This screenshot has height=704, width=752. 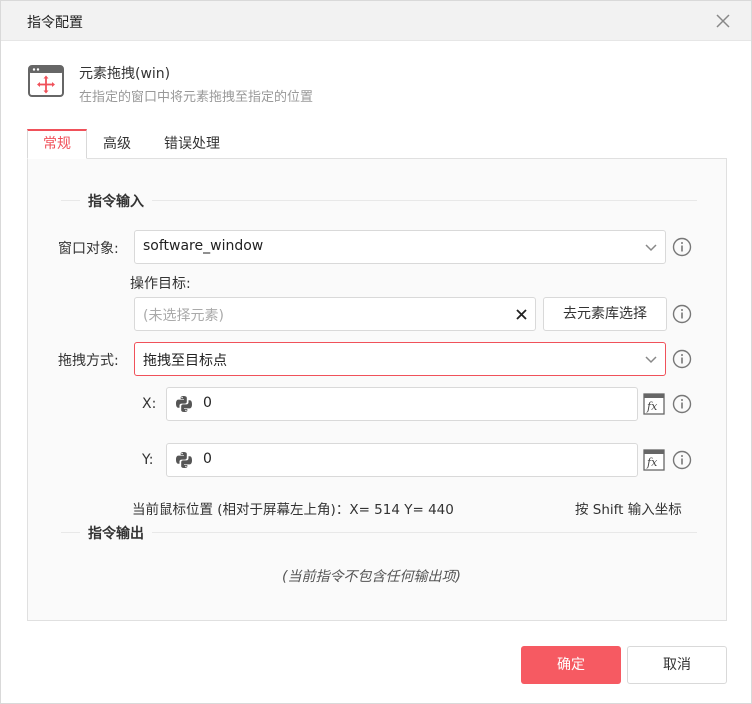 I want to click on operation-target-label: 操作目标:, so click(x=160, y=284).